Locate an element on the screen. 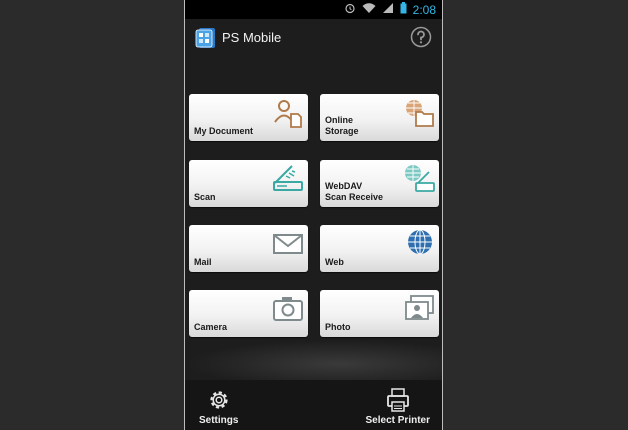  mail-icon is located at coordinates (288, 244).